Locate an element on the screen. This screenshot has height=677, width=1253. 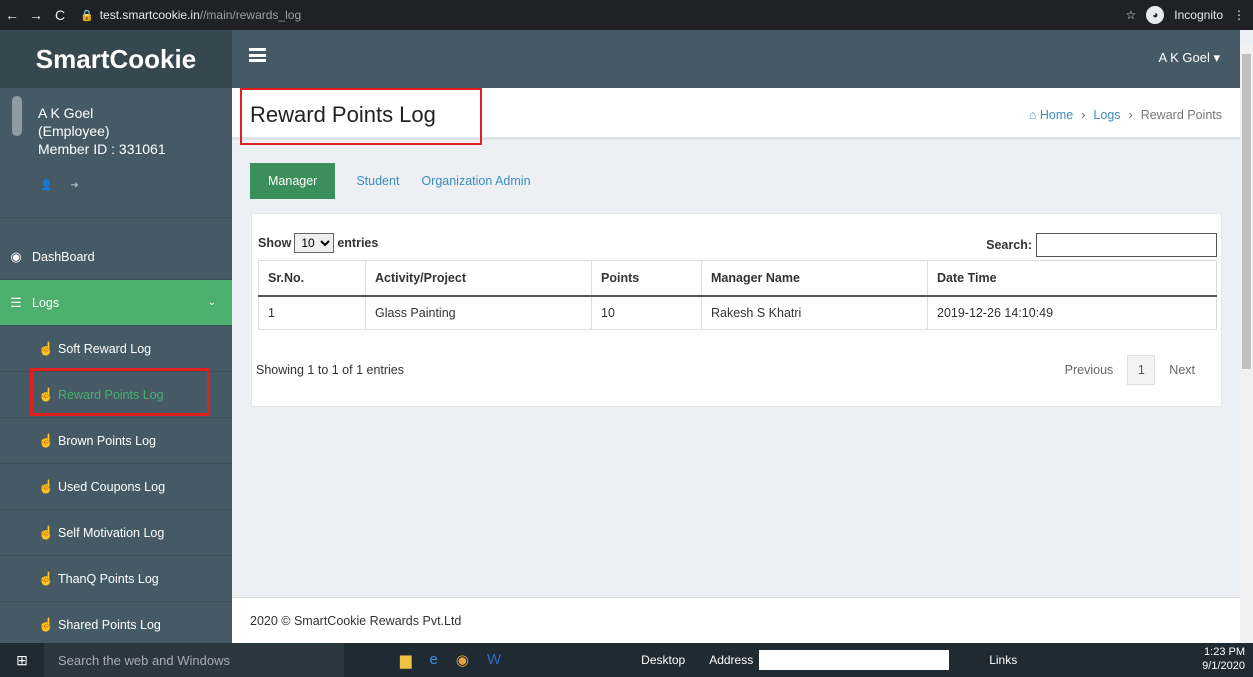
show-label: Show is located at coordinates (275, 243).